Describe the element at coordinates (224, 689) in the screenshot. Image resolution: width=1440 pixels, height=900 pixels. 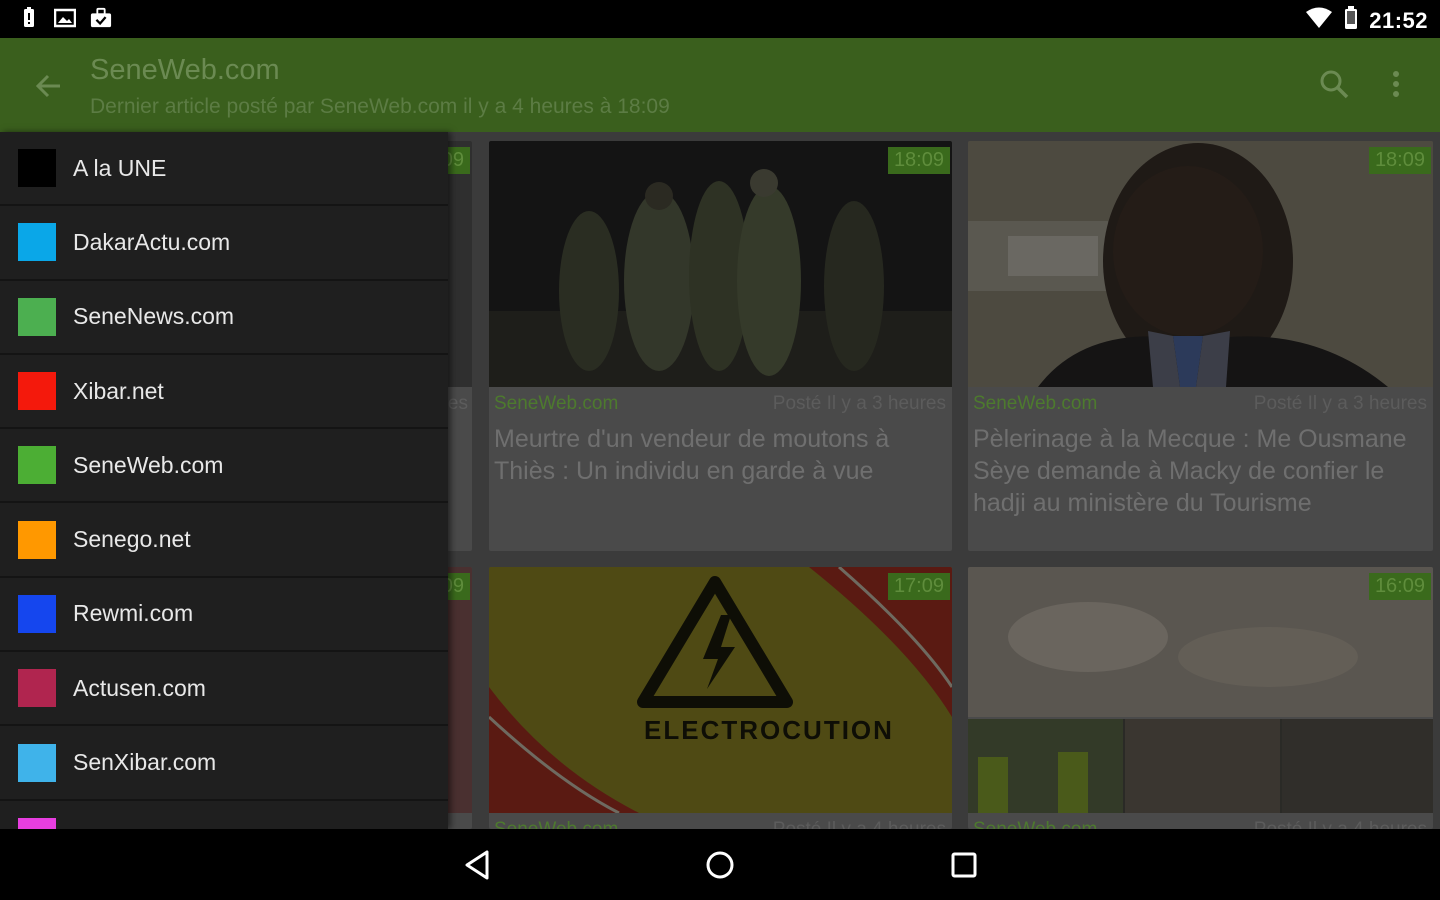
I see `drawer-item: Actusen.com` at that location.